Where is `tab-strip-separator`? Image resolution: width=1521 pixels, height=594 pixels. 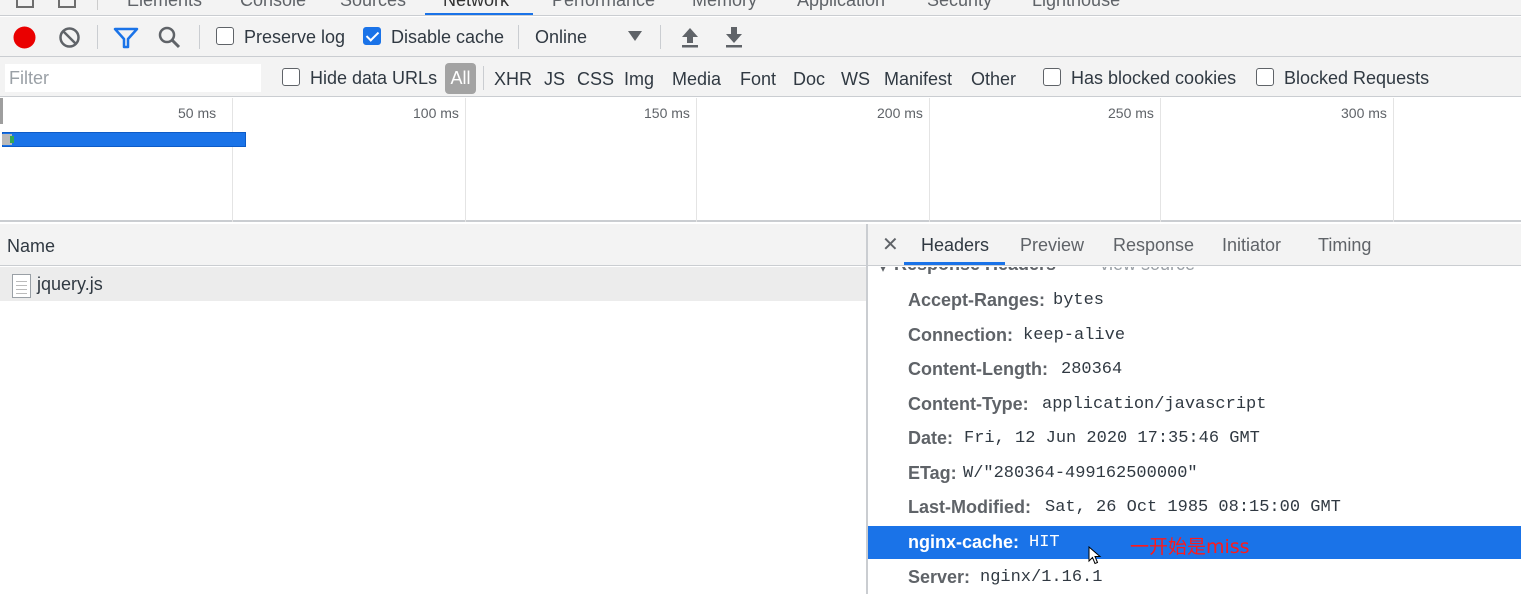
tab-strip-separator is located at coordinates (97, 5).